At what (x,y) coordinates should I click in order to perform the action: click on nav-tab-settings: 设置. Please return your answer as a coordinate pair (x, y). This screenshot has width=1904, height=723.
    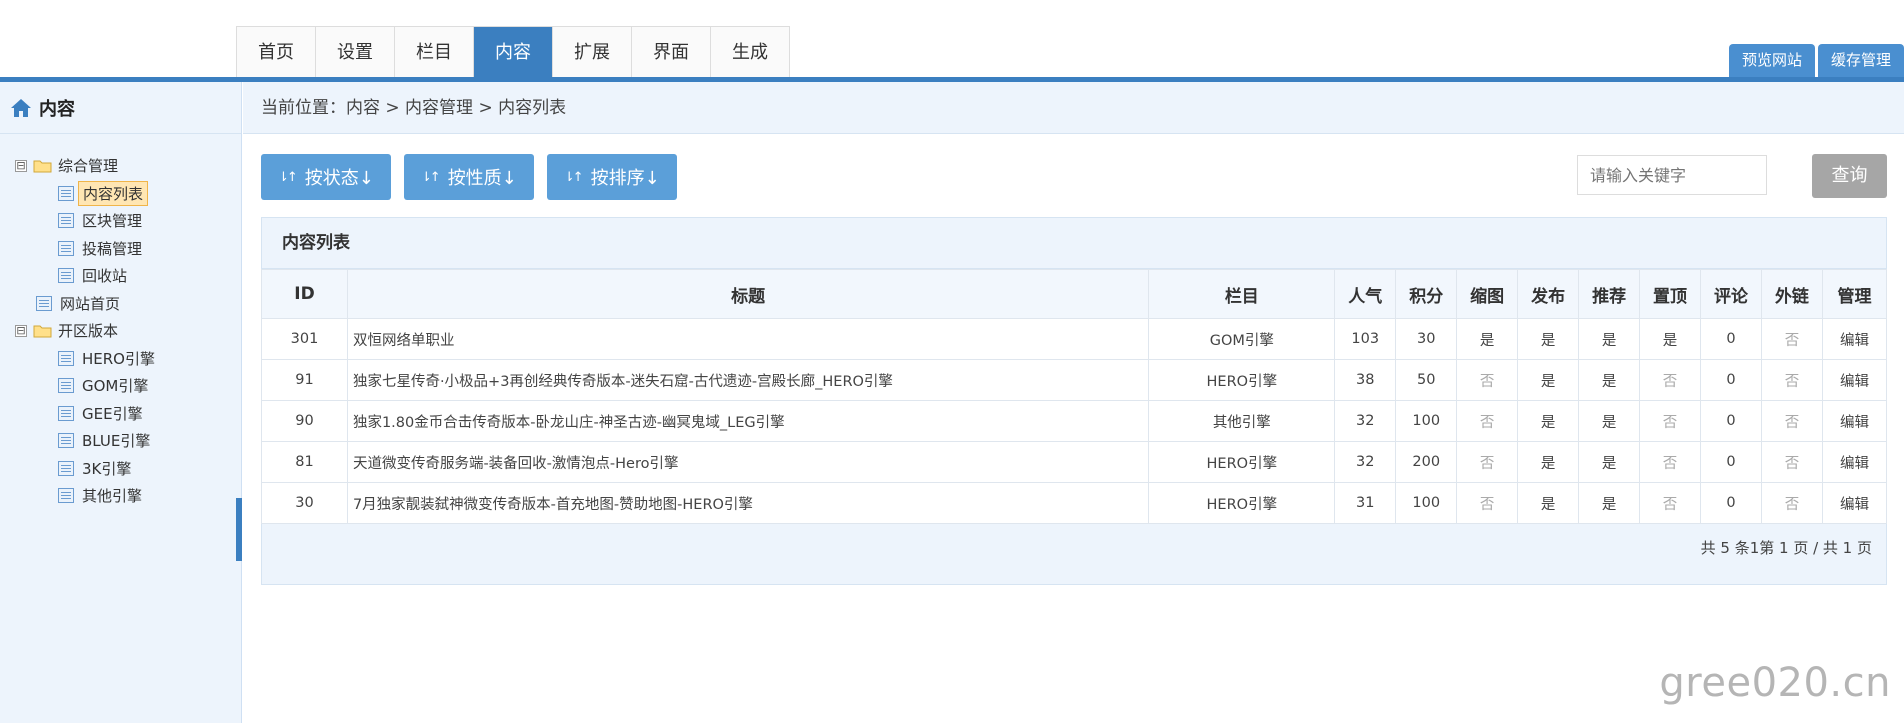
    Looking at the image, I should click on (355, 52).